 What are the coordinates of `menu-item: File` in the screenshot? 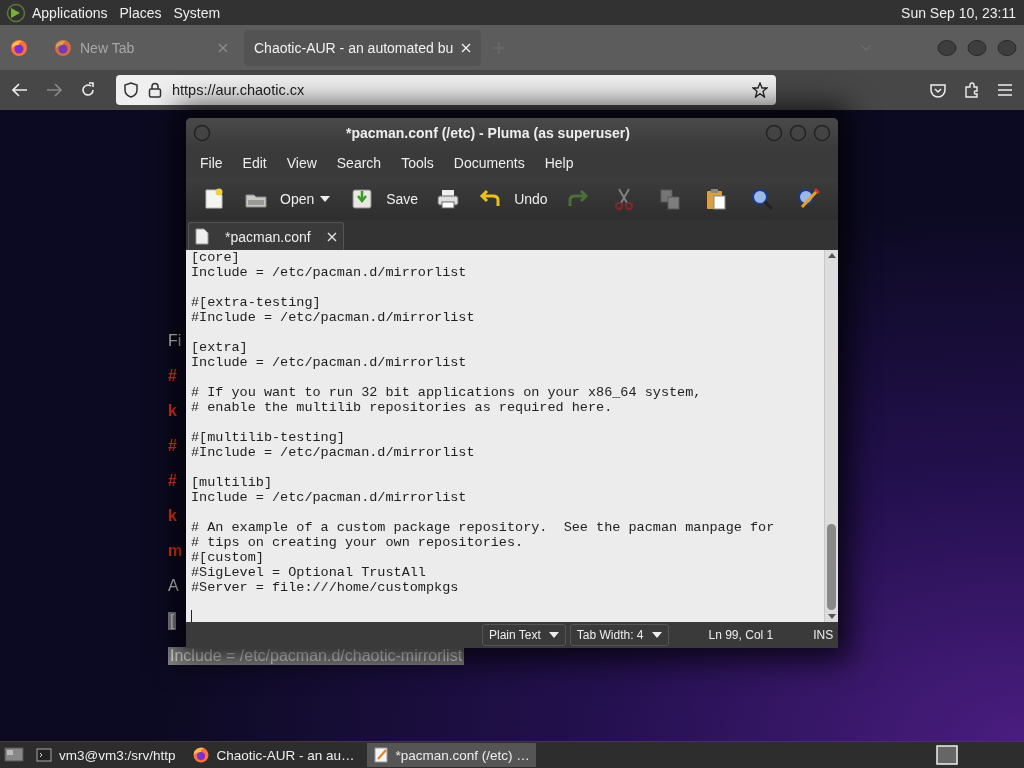 It's located at (211, 163).